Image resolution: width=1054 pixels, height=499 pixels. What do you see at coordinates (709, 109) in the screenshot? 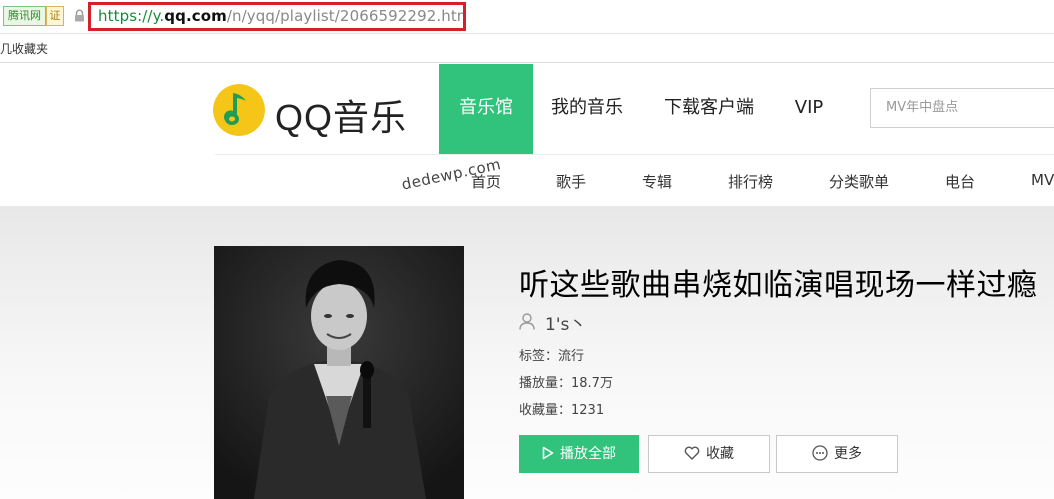
I see `nav-download-client: 下载客户端` at bounding box center [709, 109].